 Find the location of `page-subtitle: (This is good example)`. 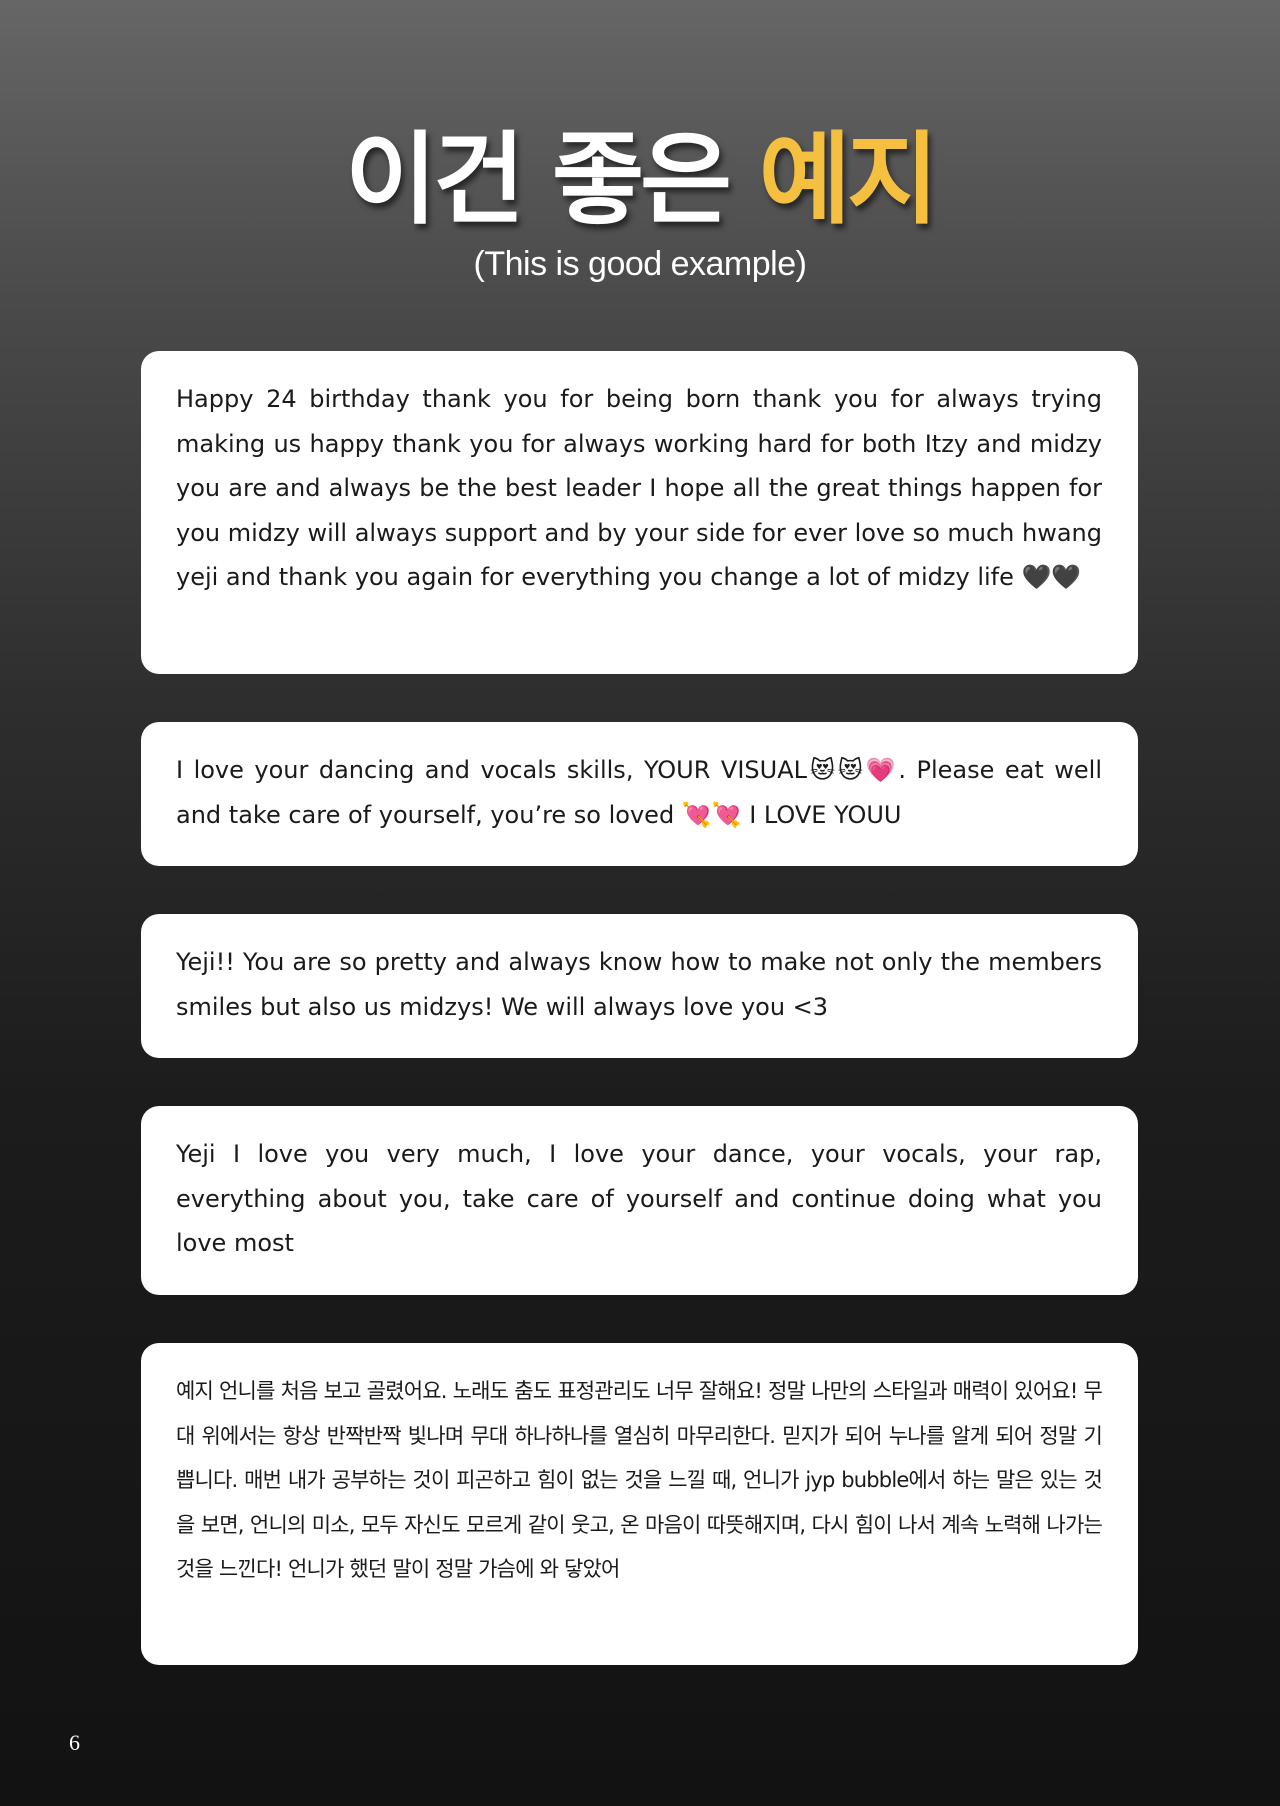

page-subtitle: (This is good example) is located at coordinates (640, 264).